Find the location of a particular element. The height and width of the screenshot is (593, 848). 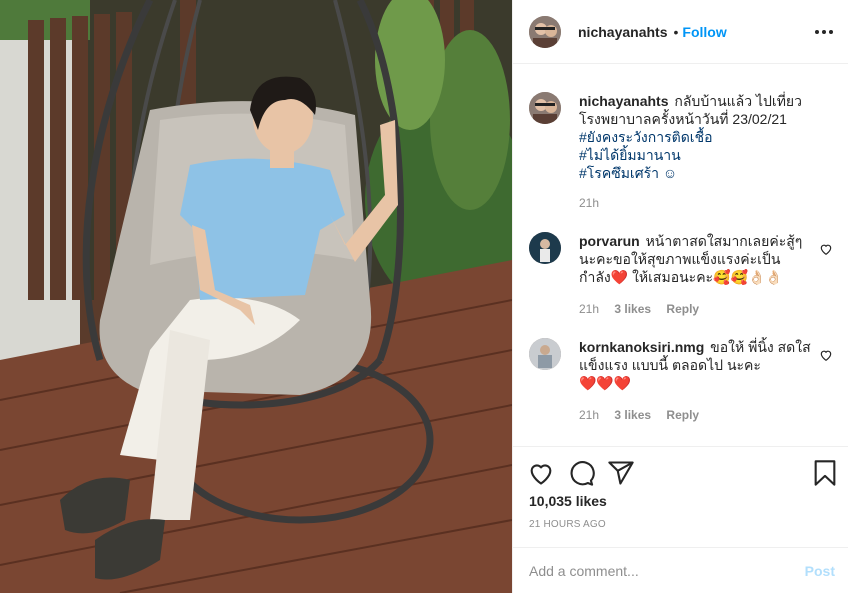

caption-time: 21h is located at coordinates (589, 203).